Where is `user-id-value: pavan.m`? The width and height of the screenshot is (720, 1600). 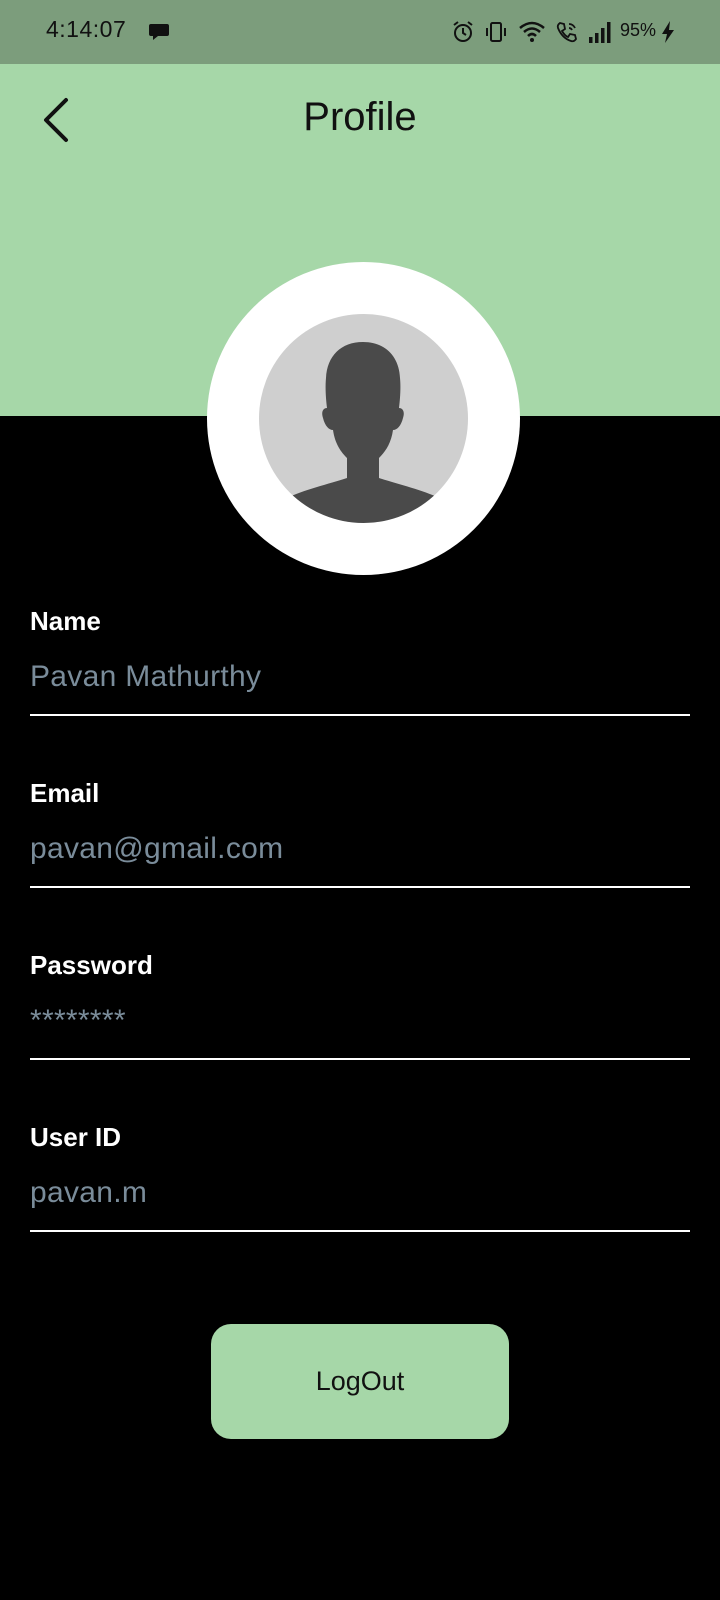 user-id-value: pavan.m is located at coordinates (88, 1193).